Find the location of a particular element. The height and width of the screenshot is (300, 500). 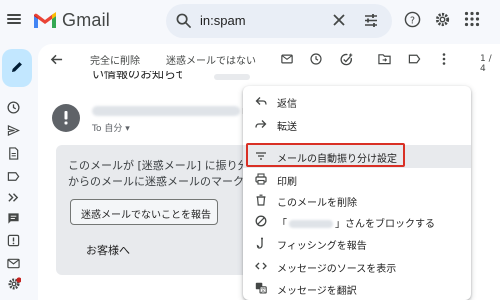

menu-item-delete: このメールを削除 is located at coordinates (357, 200).